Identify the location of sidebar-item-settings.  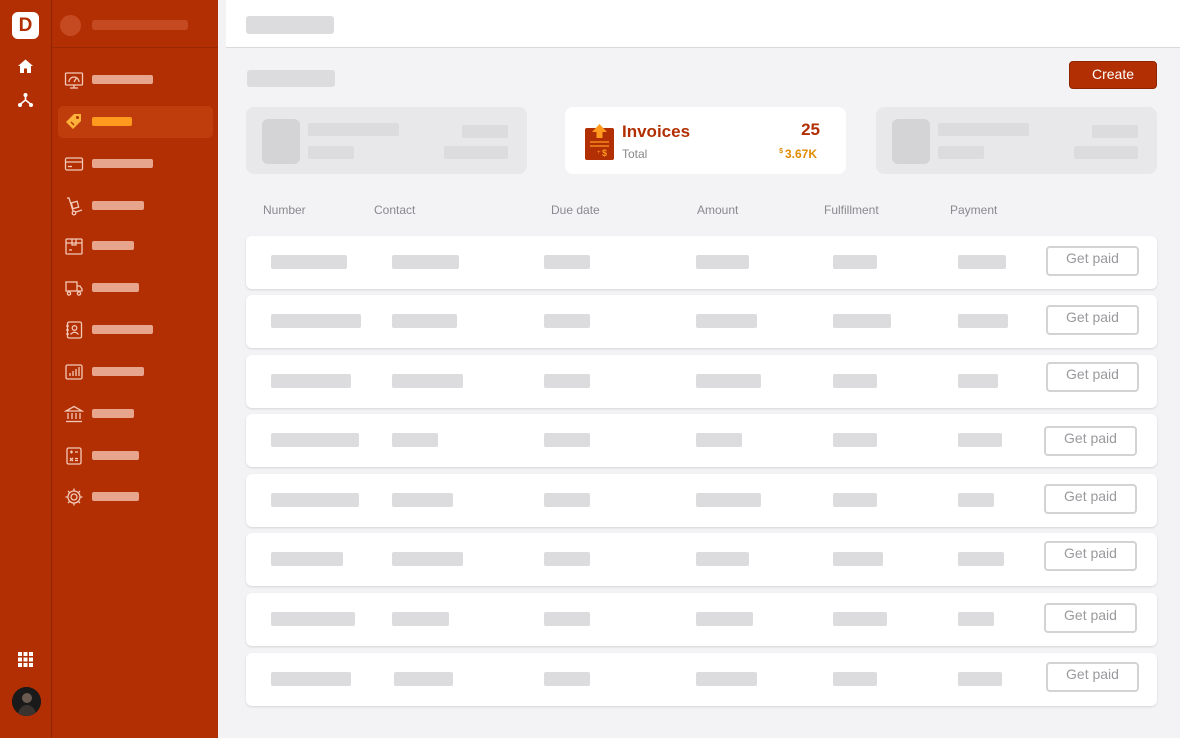
(135, 497).